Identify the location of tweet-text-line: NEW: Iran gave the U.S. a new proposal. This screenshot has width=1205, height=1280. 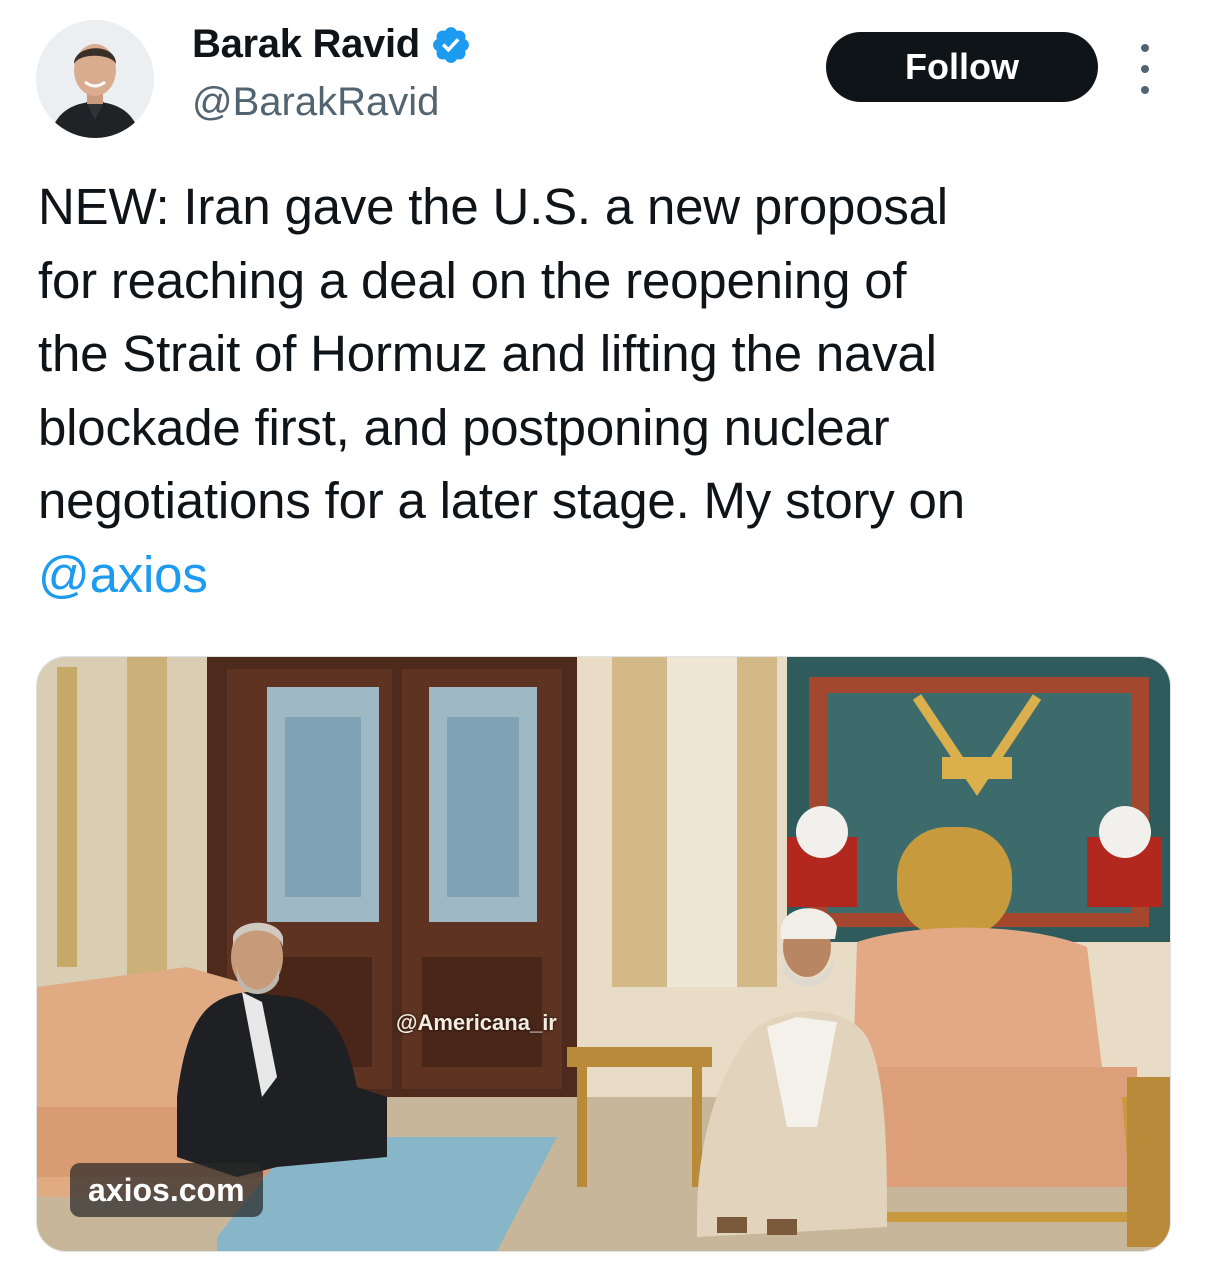
(493, 206).